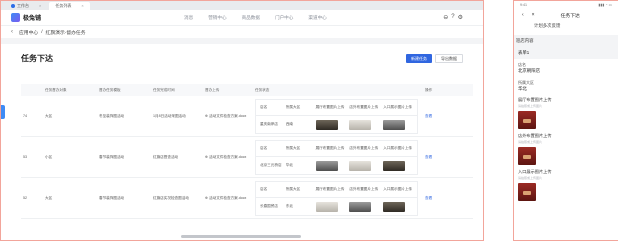 The image size is (618, 241). Describe the element at coordinates (28, 32) in the screenshot. I see `breadcrumb-item: 应用中心` at that location.